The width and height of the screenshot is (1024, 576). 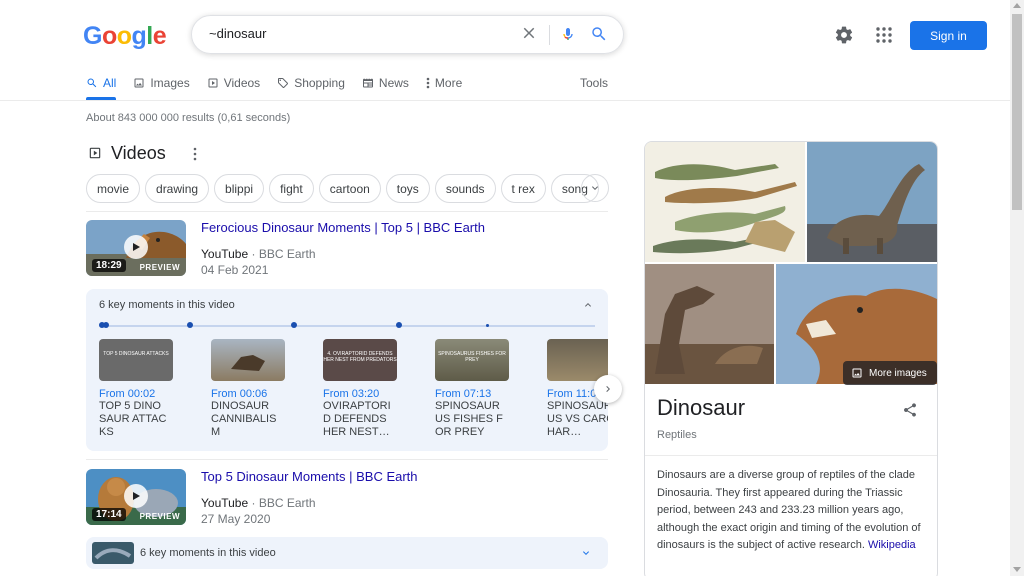 What do you see at coordinates (125, 36) in the screenshot?
I see `google-logo: Google` at bounding box center [125, 36].